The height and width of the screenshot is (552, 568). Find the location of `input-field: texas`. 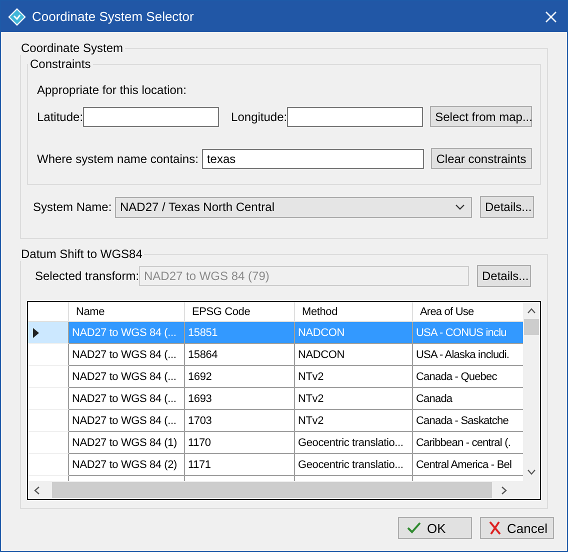

input-field: texas is located at coordinates (313, 158).